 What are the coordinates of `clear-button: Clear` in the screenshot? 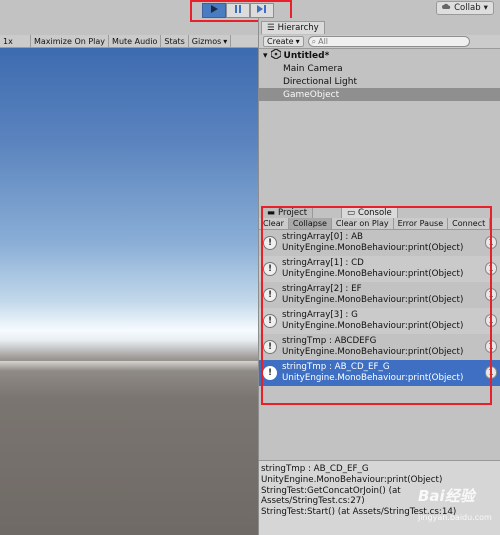 It's located at (274, 223).